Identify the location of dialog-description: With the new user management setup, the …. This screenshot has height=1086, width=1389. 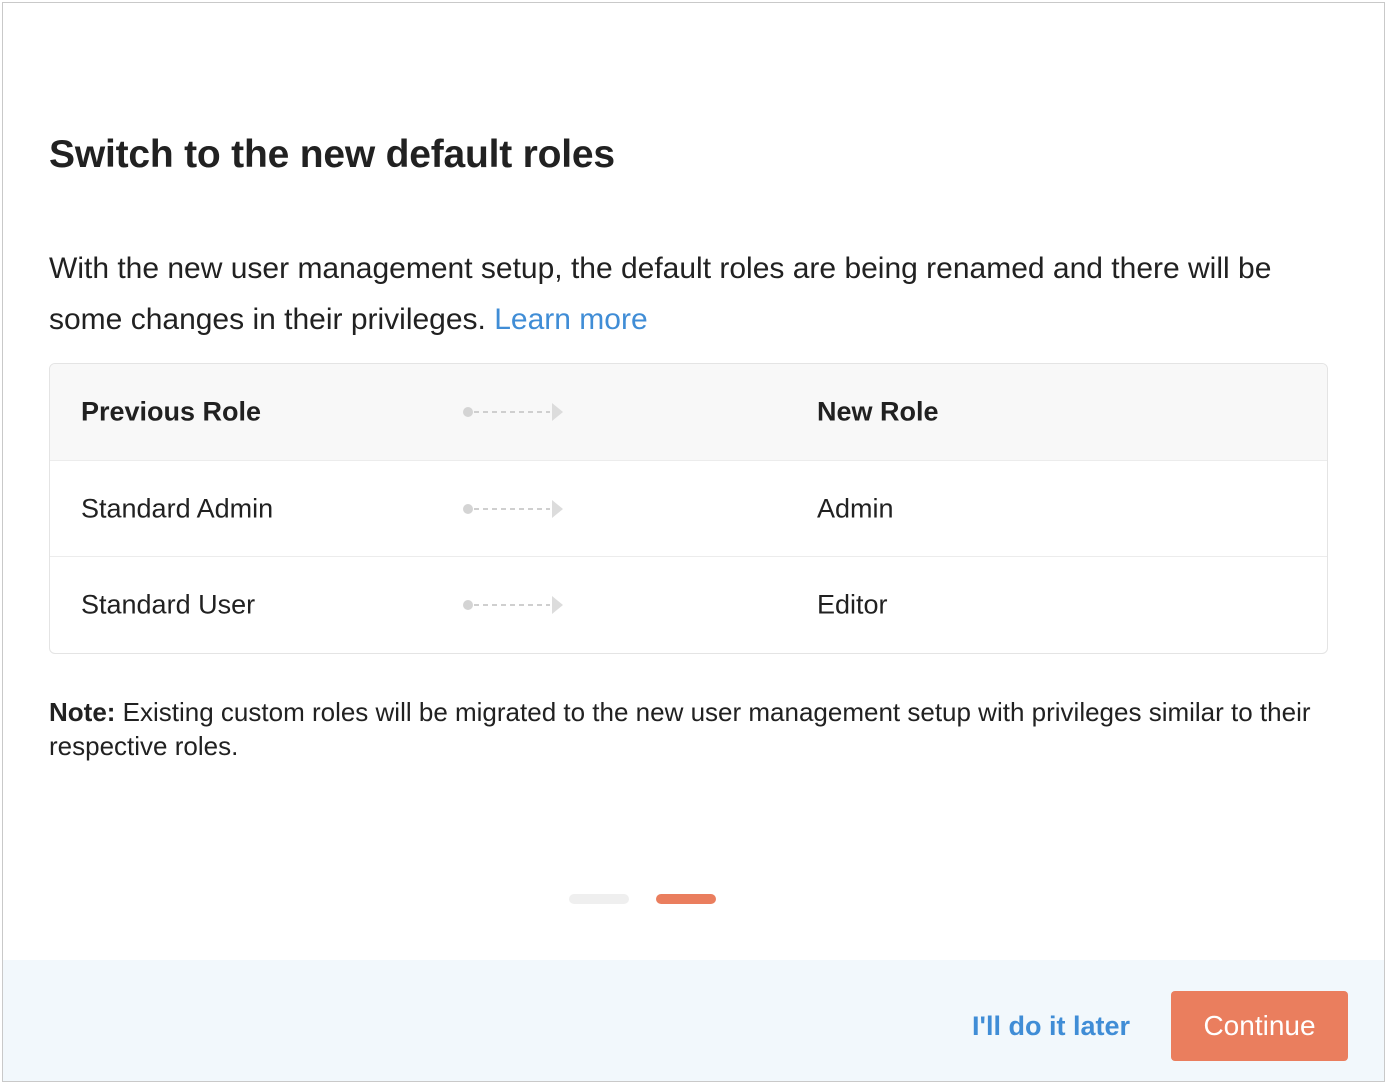
(684, 294).